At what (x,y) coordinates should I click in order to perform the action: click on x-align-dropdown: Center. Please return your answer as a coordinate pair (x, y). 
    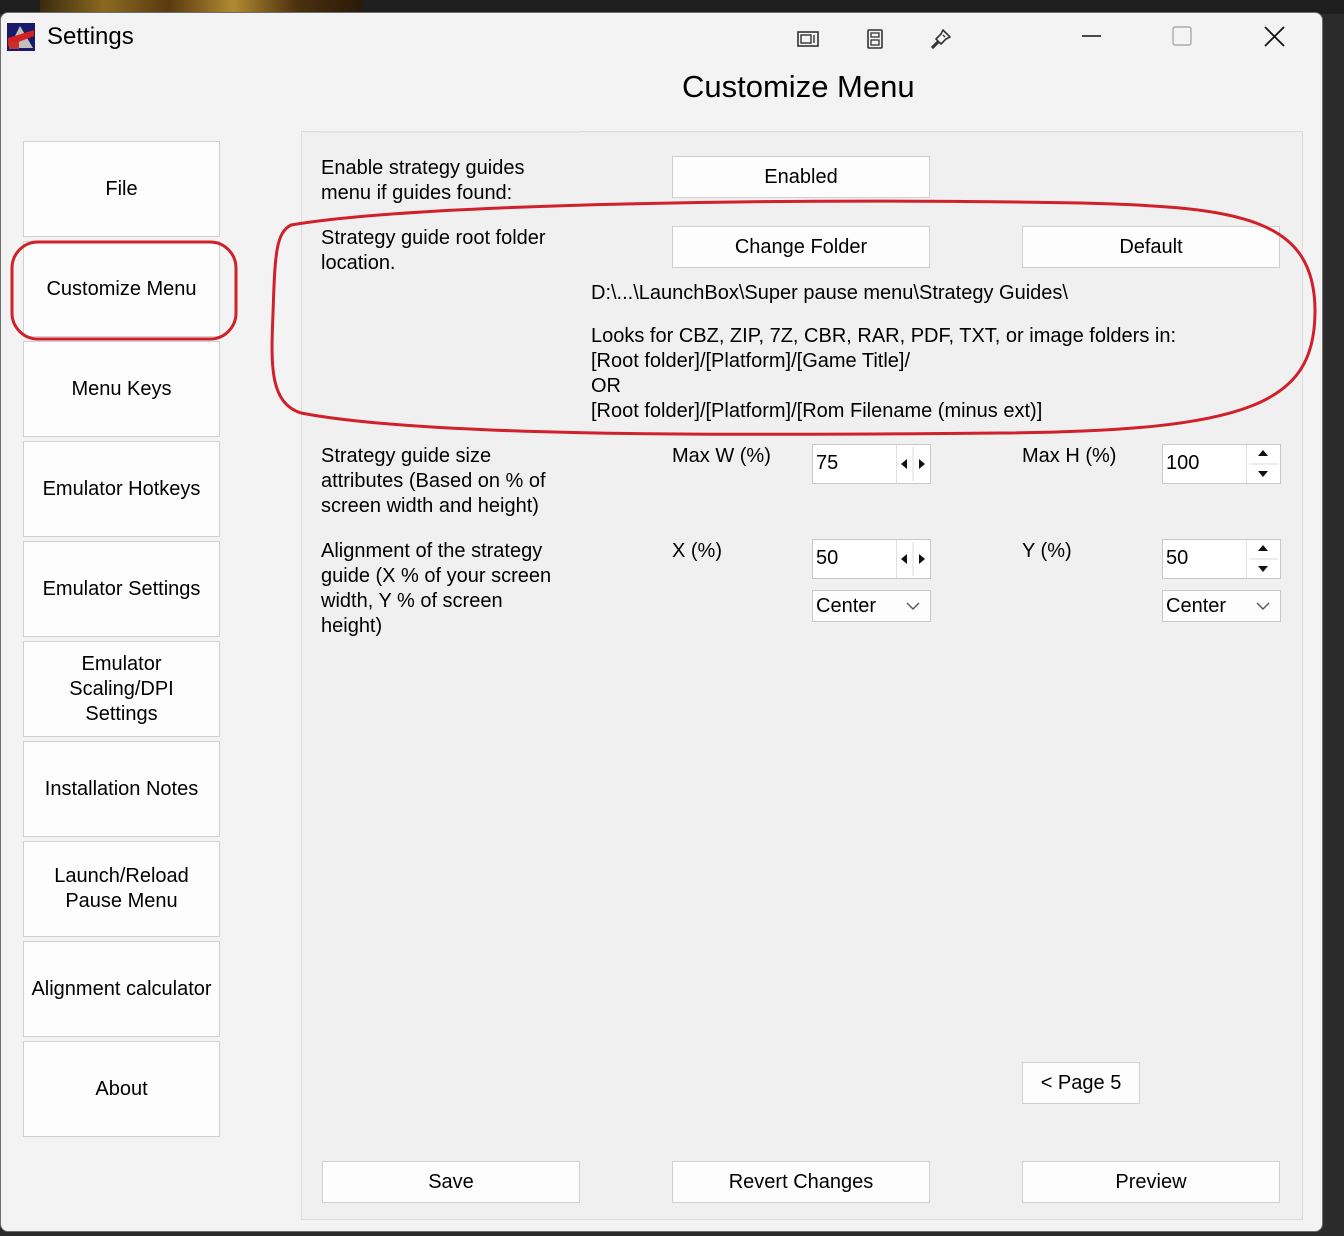
    Looking at the image, I should click on (871, 606).